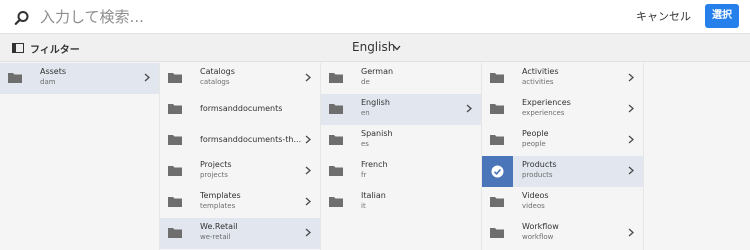  What do you see at coordinates (365, 113) in the screenshot?
I see `item-subtitle: en` at bounding box center [365, 113].